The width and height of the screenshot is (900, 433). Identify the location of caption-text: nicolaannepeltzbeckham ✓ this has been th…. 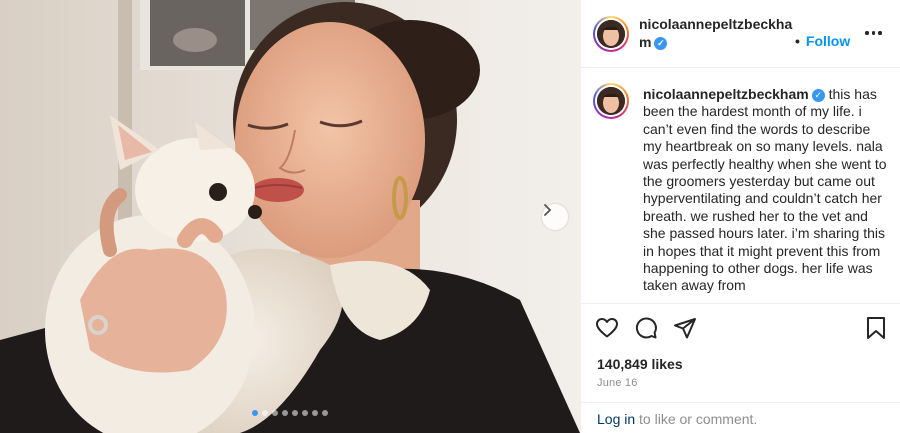
(767, 190).